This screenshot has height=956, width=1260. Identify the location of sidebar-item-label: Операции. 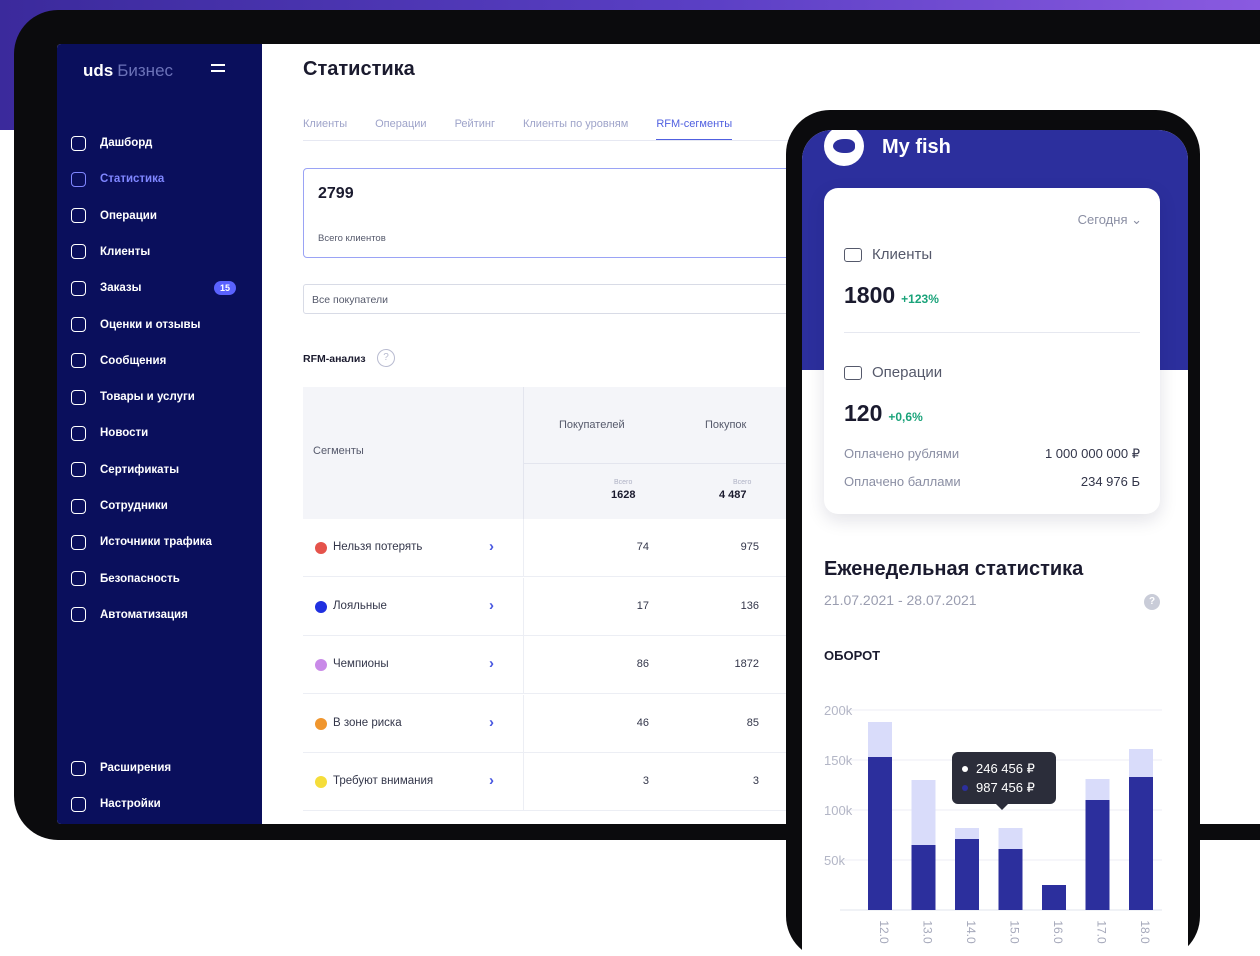
(128, 215).